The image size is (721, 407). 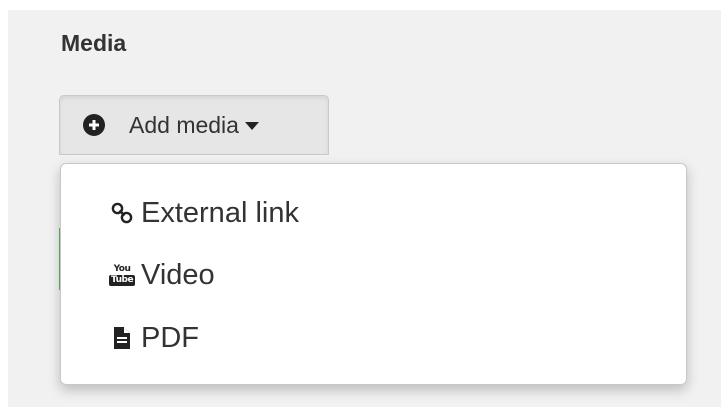 I want to click on menu-item-external-link: External link, so click(x=204, y=213).